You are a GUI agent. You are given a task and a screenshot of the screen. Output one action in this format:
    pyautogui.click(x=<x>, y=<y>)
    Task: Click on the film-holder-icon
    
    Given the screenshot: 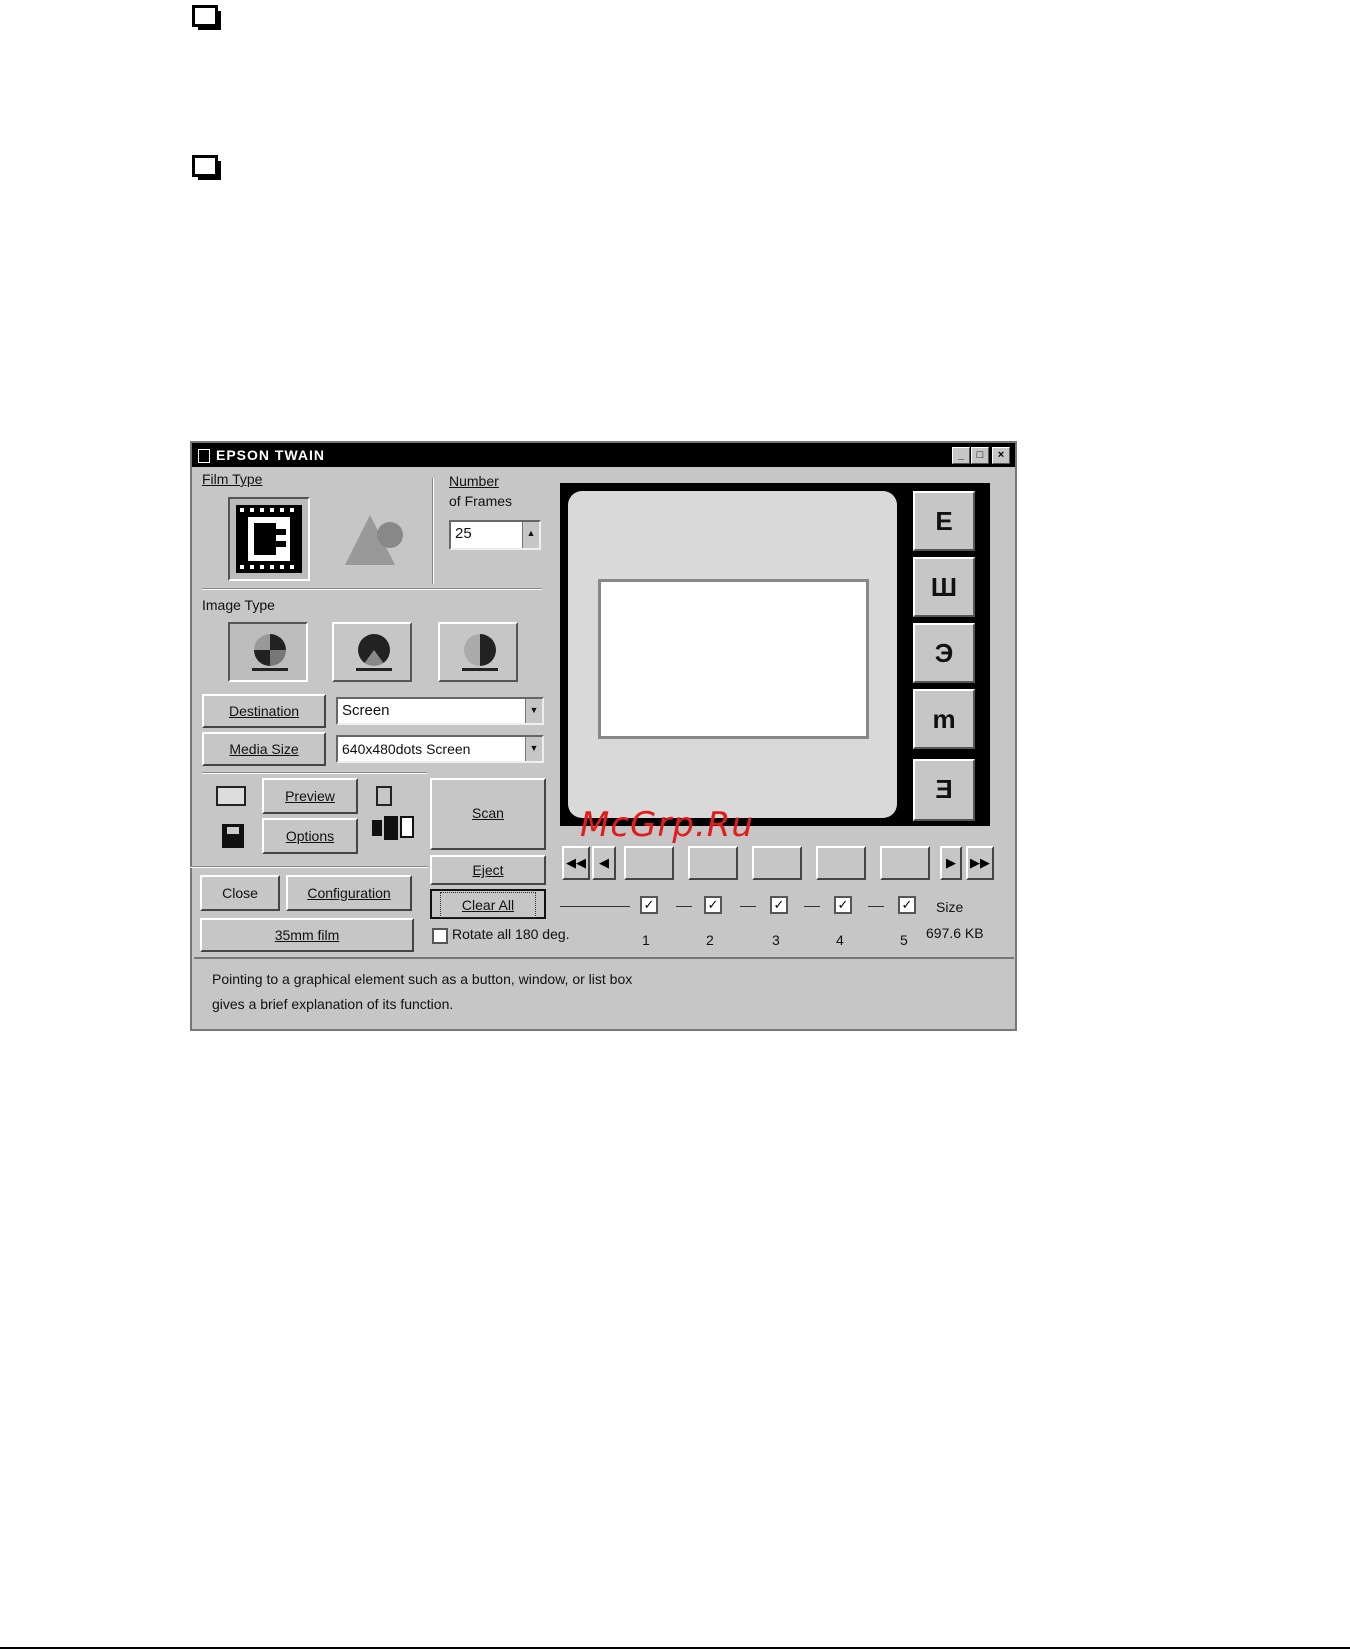 What is the action you would take?
    pyautogui.click(x=394, y=828)
    